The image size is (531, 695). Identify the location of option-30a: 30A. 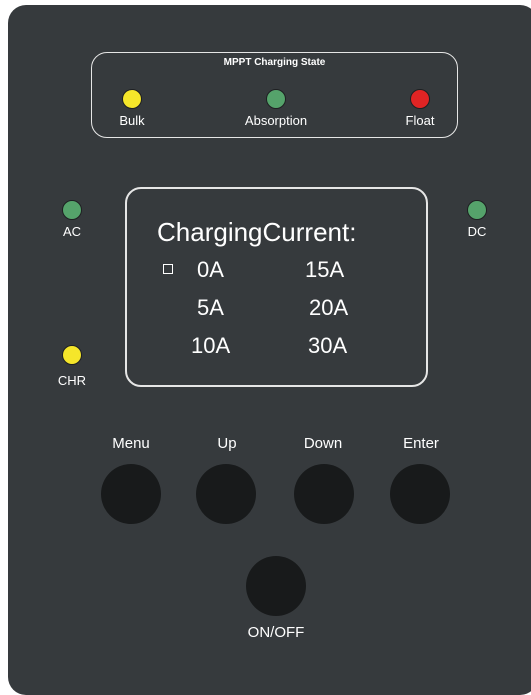
(327, 346).